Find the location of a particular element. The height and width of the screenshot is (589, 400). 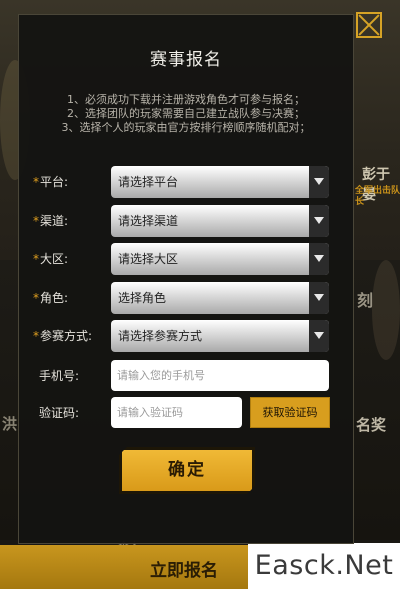

role-select-value: 选择角色 is located at coordinates (142, 298).